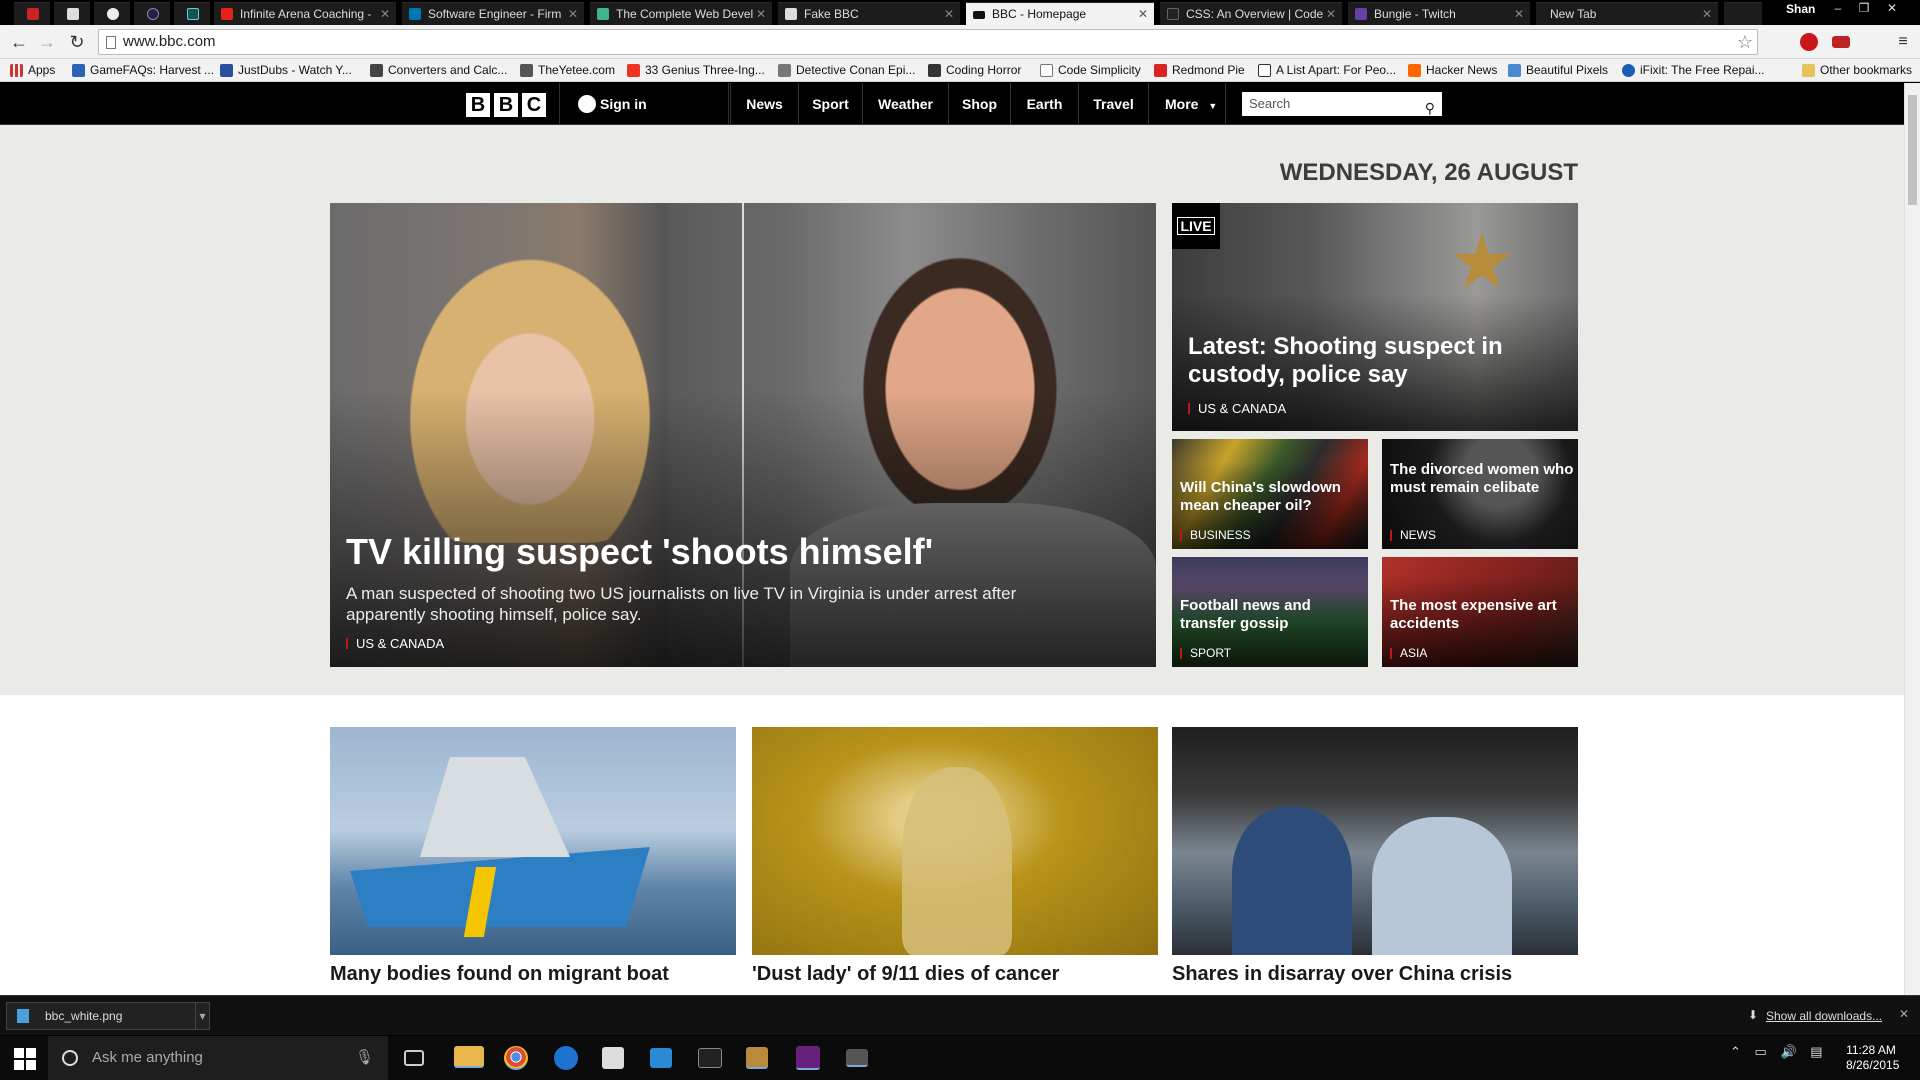  What do you see at coordinates (1199, 70) in the screenshot?
I see `bookmark-redmond-pie: Redmond Pie` at bounding box center [1199, 70].